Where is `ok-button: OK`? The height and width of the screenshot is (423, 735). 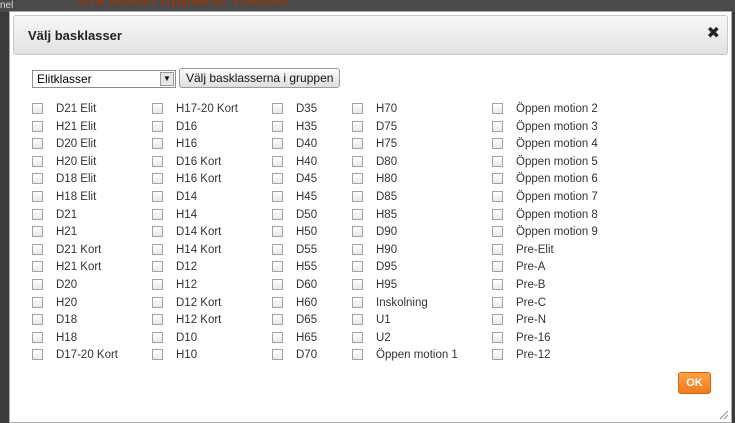 ok-button: OK is located at coordinates (694, 383).